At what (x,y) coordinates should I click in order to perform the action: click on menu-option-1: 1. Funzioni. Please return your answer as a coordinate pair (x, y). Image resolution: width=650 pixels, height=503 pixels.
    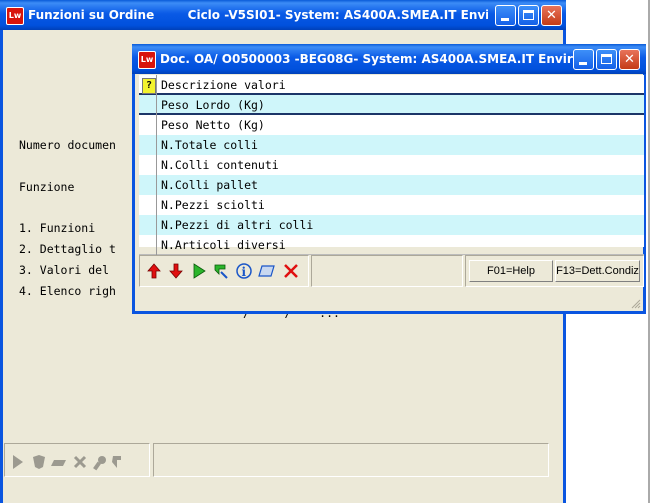
    Looking at the image, I should click on (57, 228).